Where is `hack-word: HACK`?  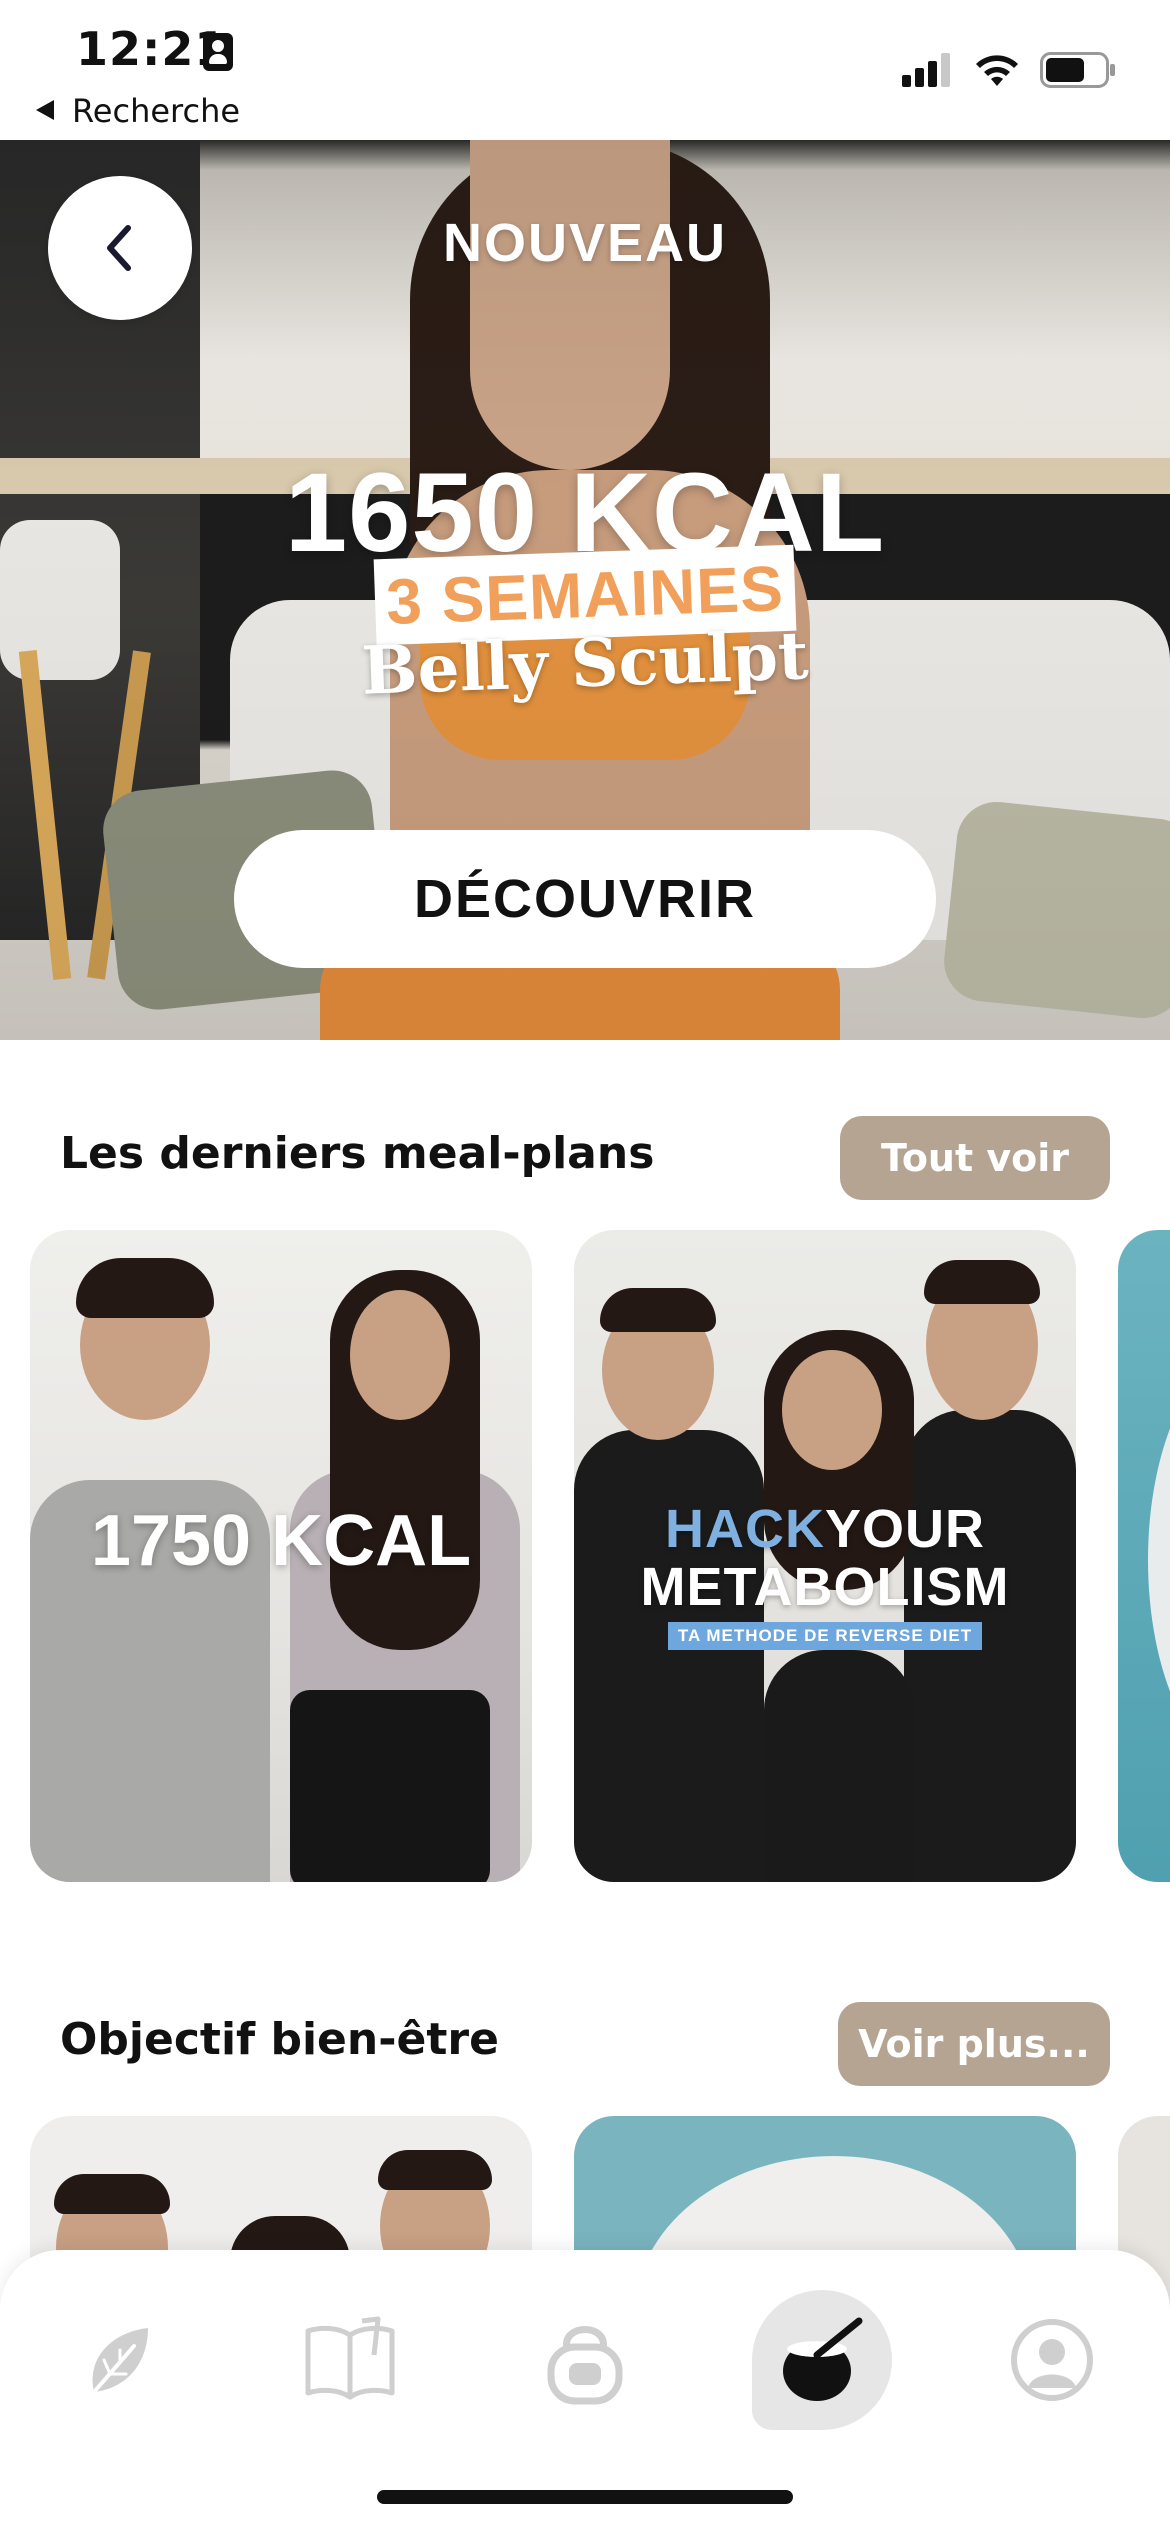 hack-word: HACK is located at coordinates (744, 1529).